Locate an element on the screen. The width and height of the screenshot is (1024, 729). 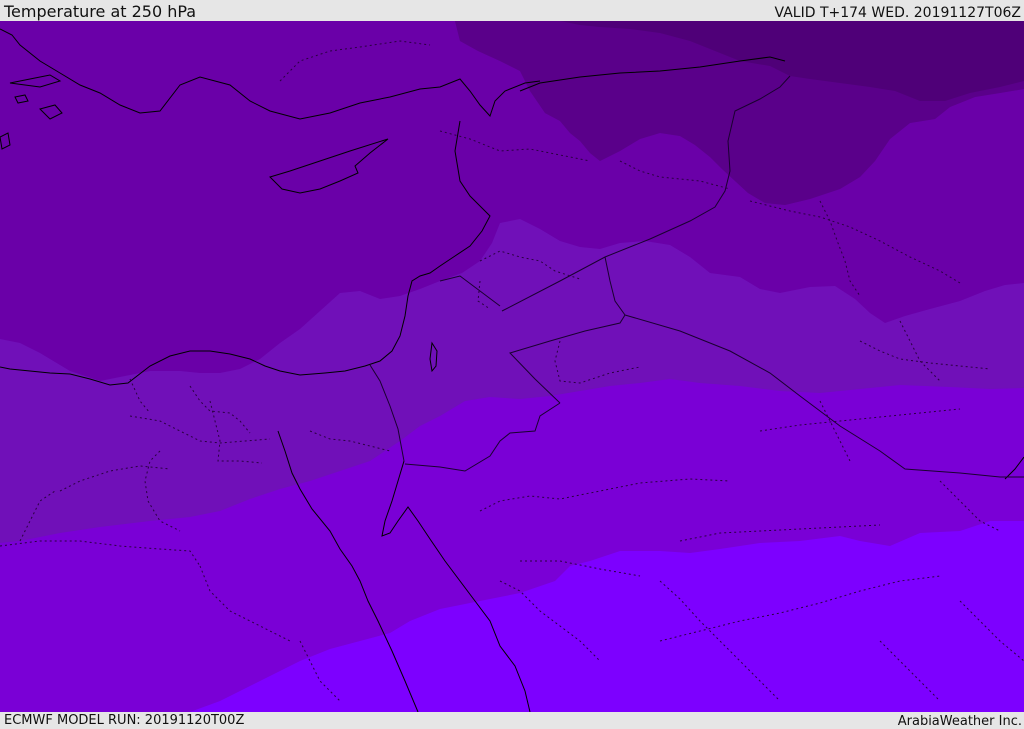
credit: ArabiaWeather Inc. is located at coordinates (959, 721).